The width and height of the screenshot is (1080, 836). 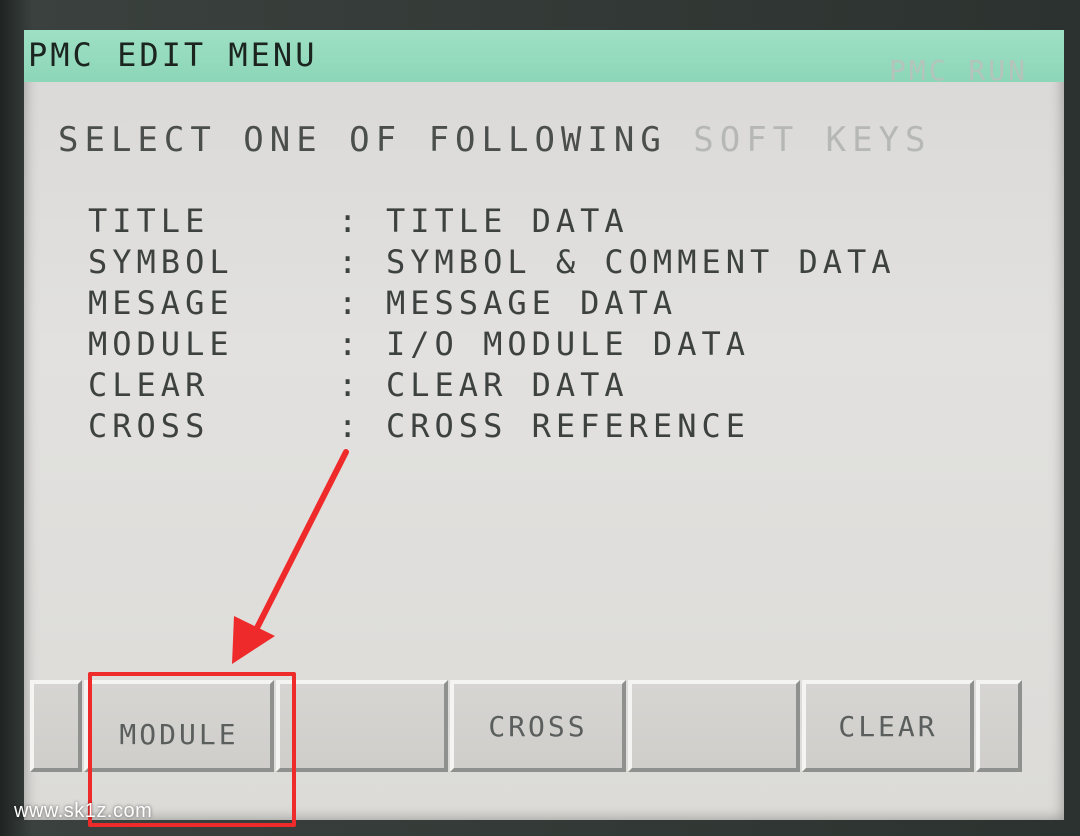 What do you see at coordinates (301, 541) in the screenshot?
I see `arrow-shaft` at bounding box center [301, 541].